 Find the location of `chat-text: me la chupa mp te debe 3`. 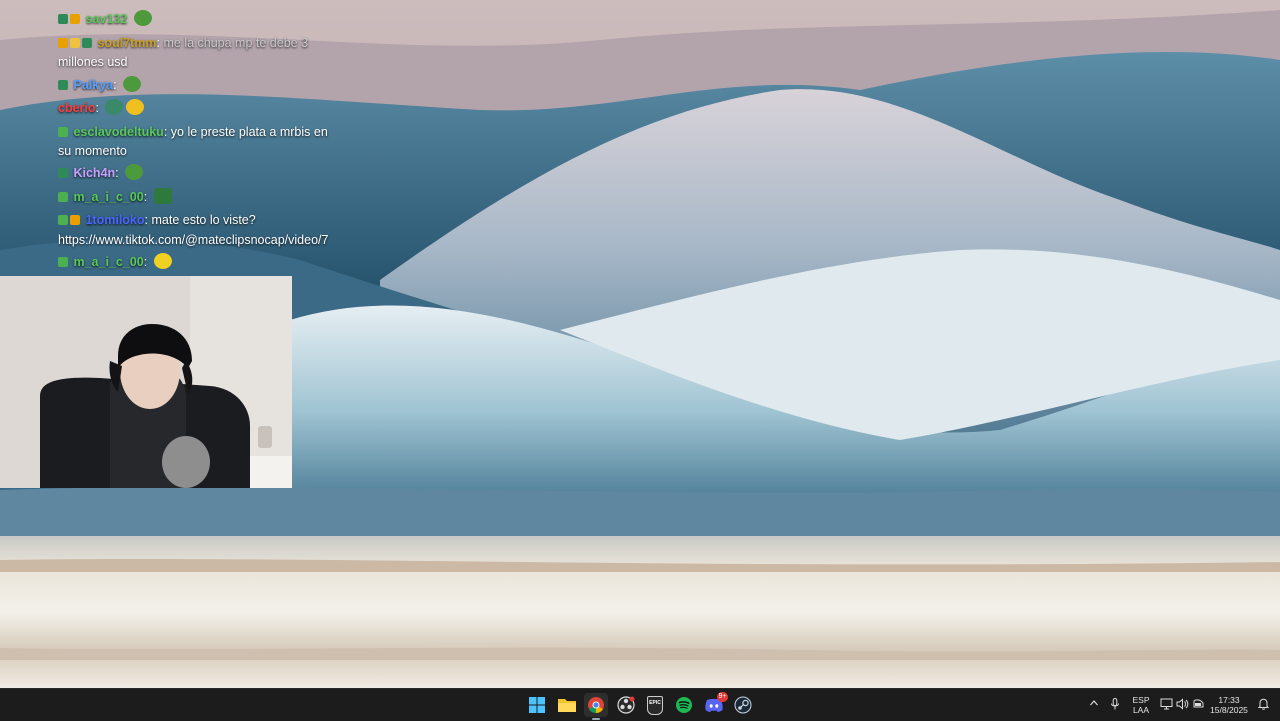

chat-text: me la chupa mp te debe 3 is located at coordinates (236, 43).